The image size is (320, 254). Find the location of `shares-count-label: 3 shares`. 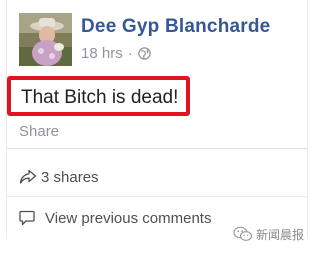

shares-count-label: 3 shares is located at coordinates (70, 177).